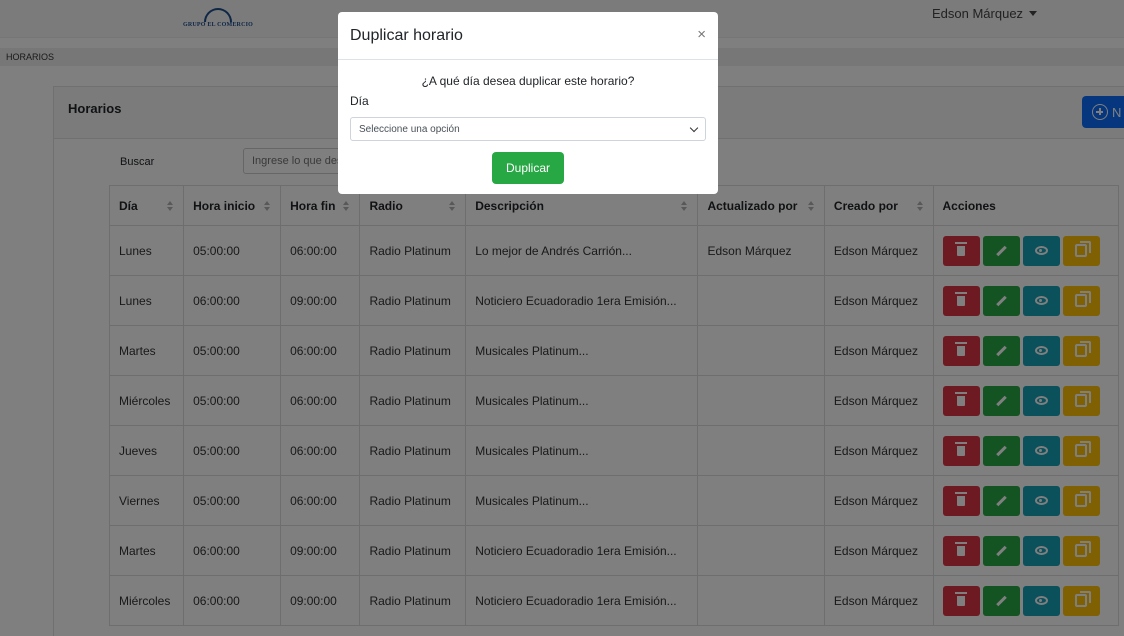  I want to click on modal-header: Duplicar horario ×, so click(528, 36).